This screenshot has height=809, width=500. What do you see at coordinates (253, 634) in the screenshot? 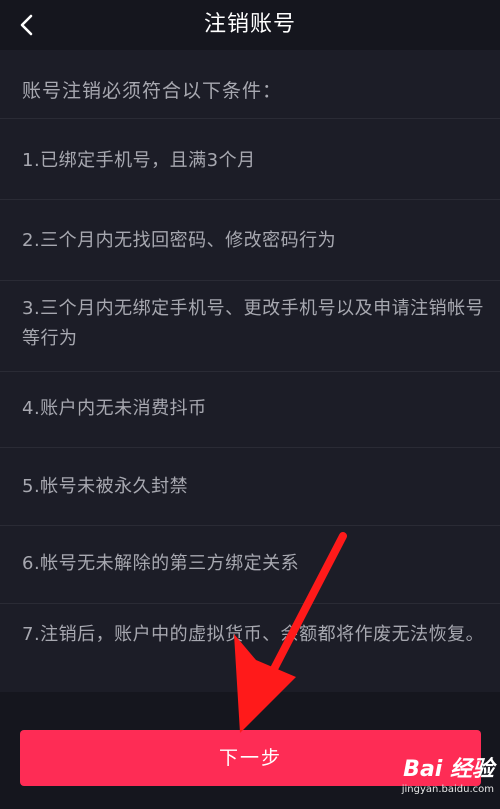
I see `condition-item: 7.注销后，账户中的虚拟货币、余额都将作废无法恢复。` at bounding box center [253, 634].